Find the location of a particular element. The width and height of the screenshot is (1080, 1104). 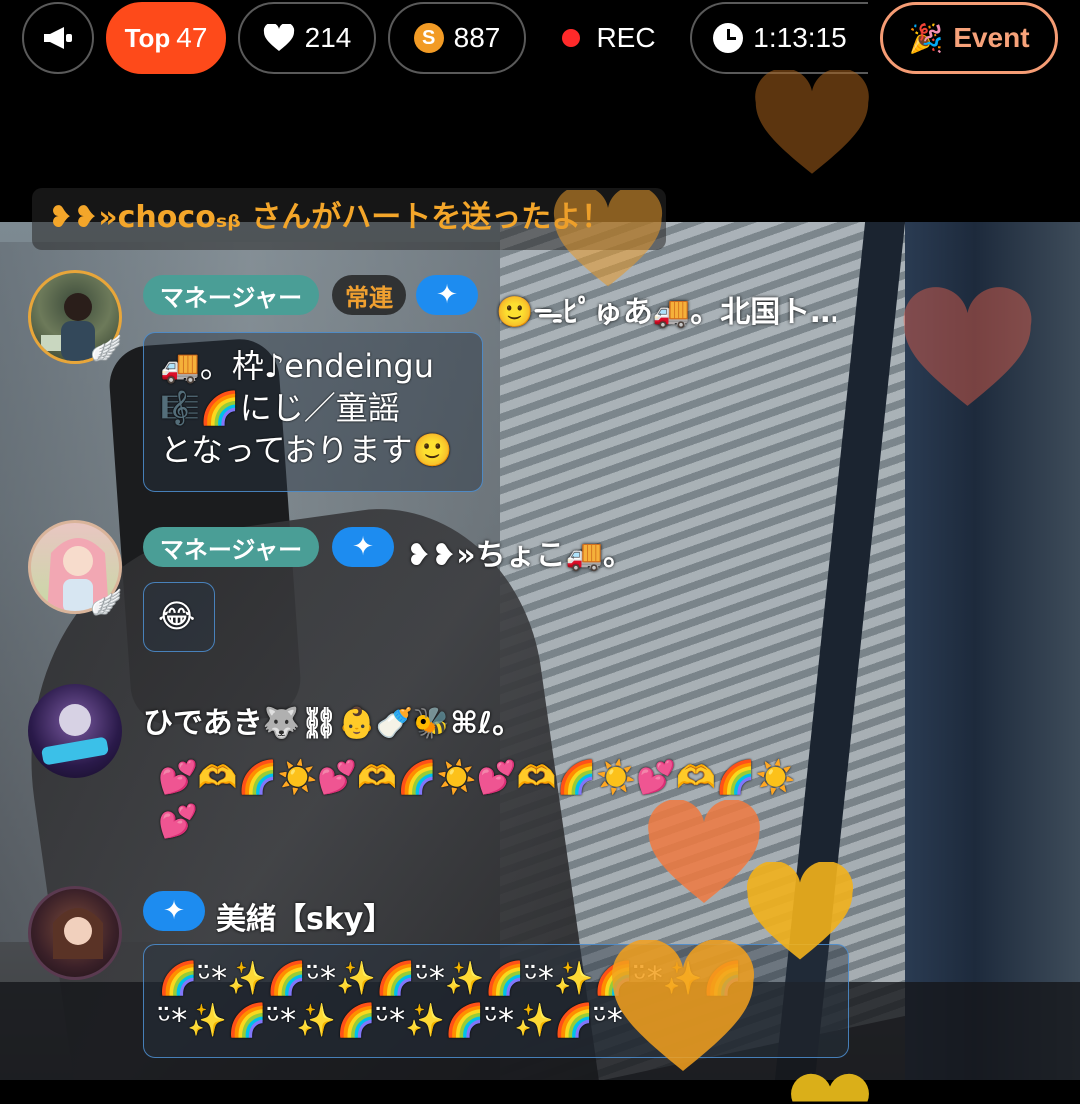

rank-badge: Top 47 is located at coordinates (166, 38).